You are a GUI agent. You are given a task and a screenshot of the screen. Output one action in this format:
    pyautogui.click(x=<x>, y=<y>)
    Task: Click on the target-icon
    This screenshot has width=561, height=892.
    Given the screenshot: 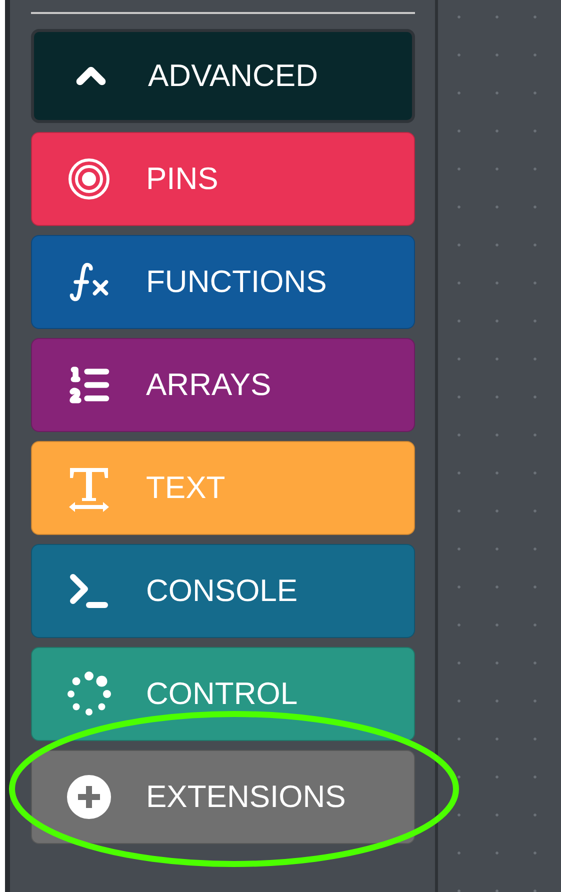 What is the action you would take?
    pyautogui.click(x=89, y=179)
    